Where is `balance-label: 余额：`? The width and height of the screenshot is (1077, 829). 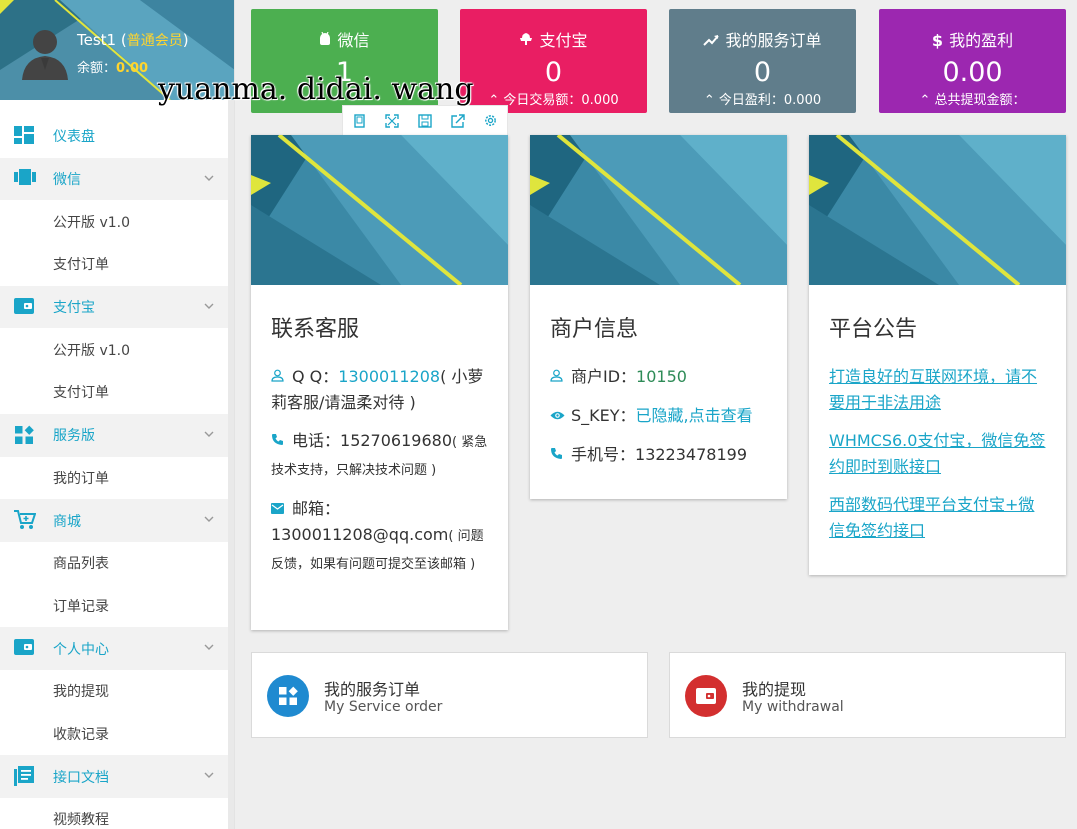 balance-label: 余额： is located at coordinates (97, 68).